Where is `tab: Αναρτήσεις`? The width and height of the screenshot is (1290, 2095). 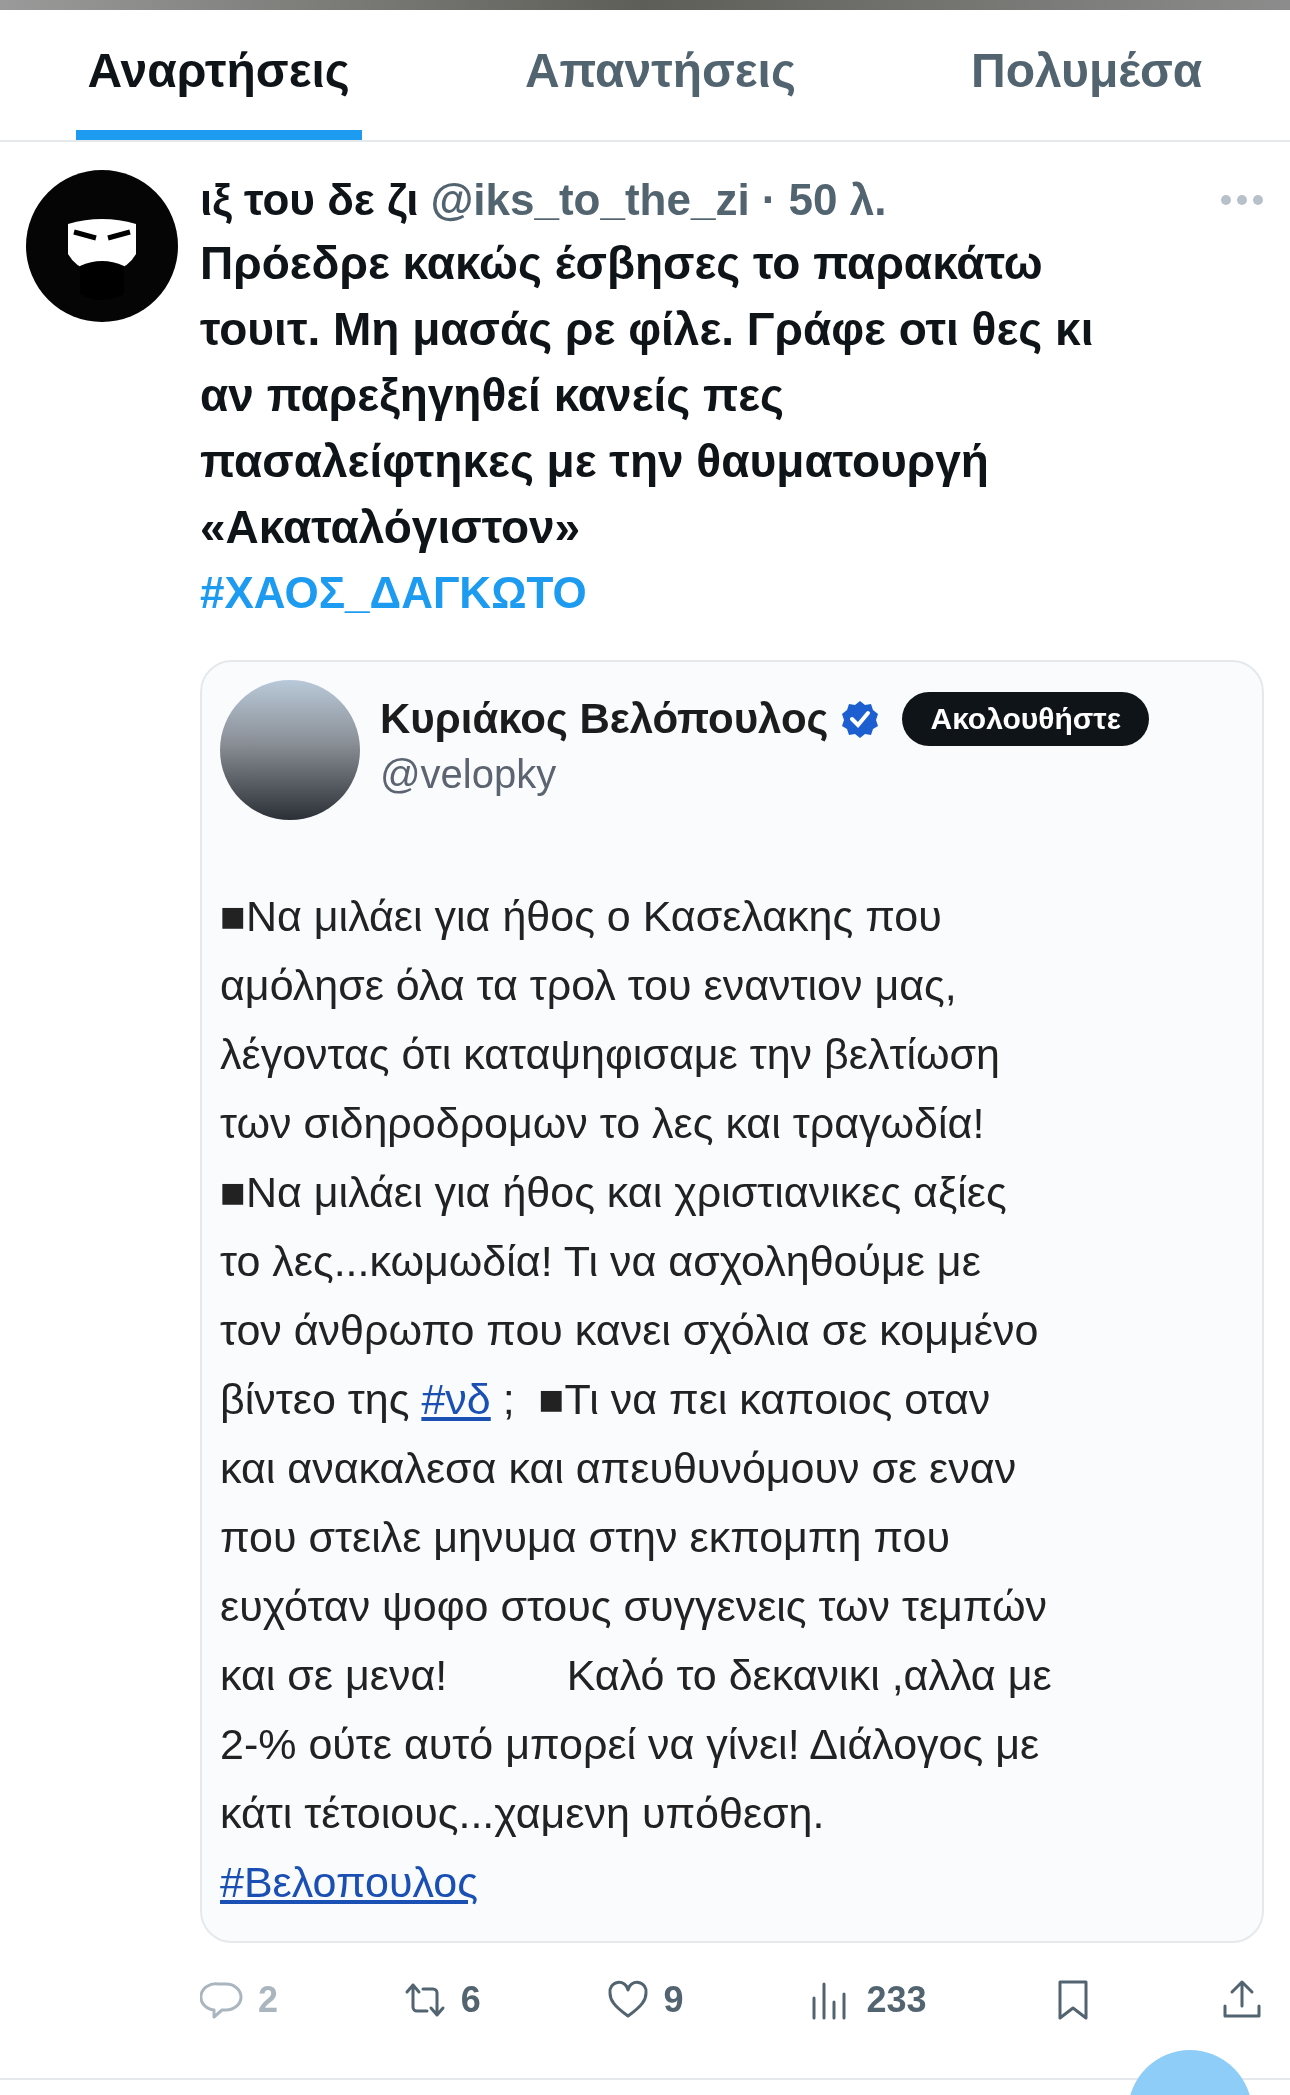
tab: Αναρτήσεις is located at coordinates (218, 75).